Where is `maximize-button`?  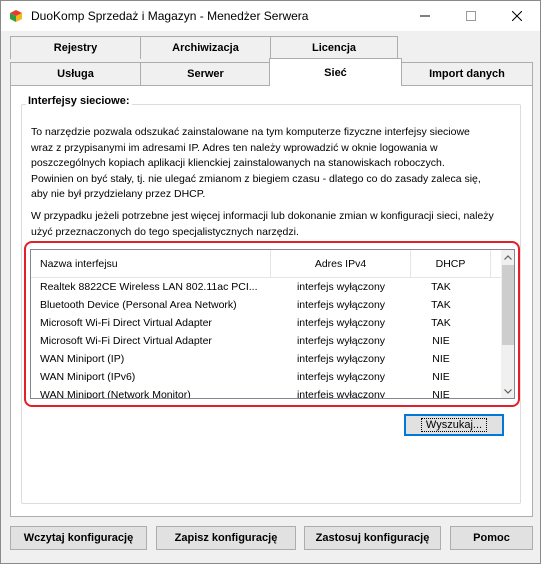 maximize-button is located at coordinates (471, 16).